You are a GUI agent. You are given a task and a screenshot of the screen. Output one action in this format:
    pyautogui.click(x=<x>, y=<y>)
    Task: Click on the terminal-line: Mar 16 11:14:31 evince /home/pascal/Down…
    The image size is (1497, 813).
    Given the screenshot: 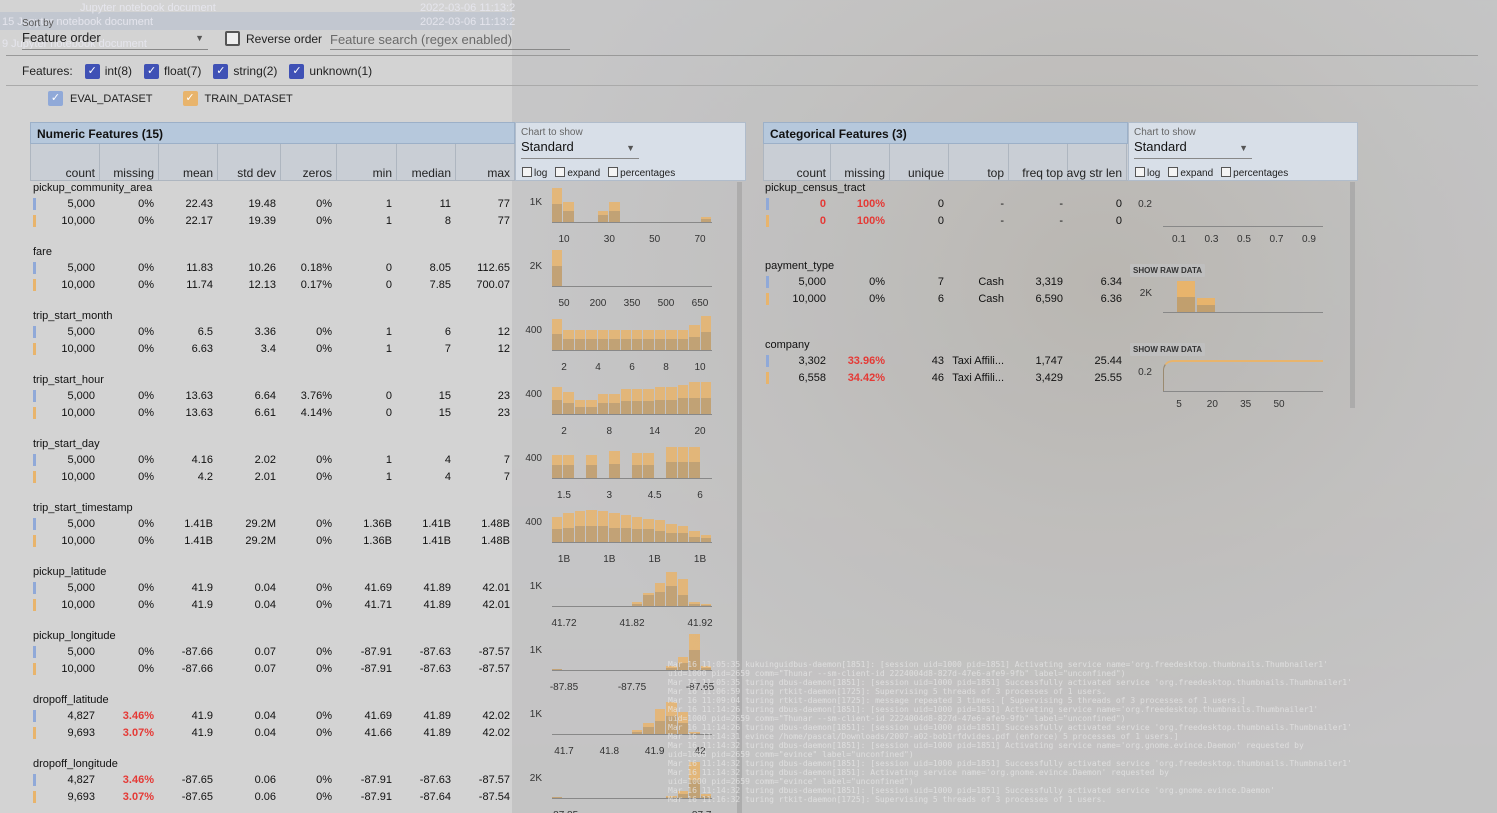 What is the action you would take?
    pyautogui.click(x=923, y=736)
    